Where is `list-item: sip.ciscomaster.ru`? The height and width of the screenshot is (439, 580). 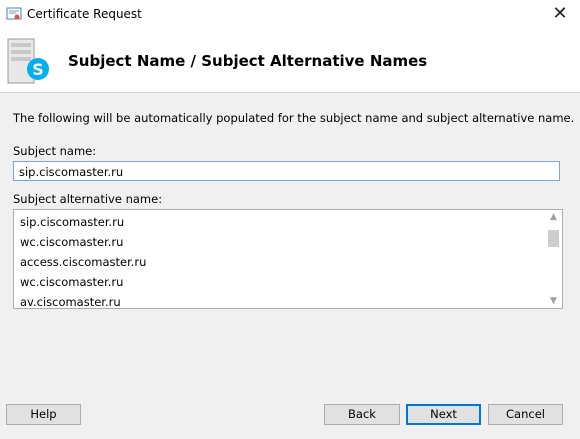
list-item: sip.ciscomaster.ru is located at coordinates (72, 222).